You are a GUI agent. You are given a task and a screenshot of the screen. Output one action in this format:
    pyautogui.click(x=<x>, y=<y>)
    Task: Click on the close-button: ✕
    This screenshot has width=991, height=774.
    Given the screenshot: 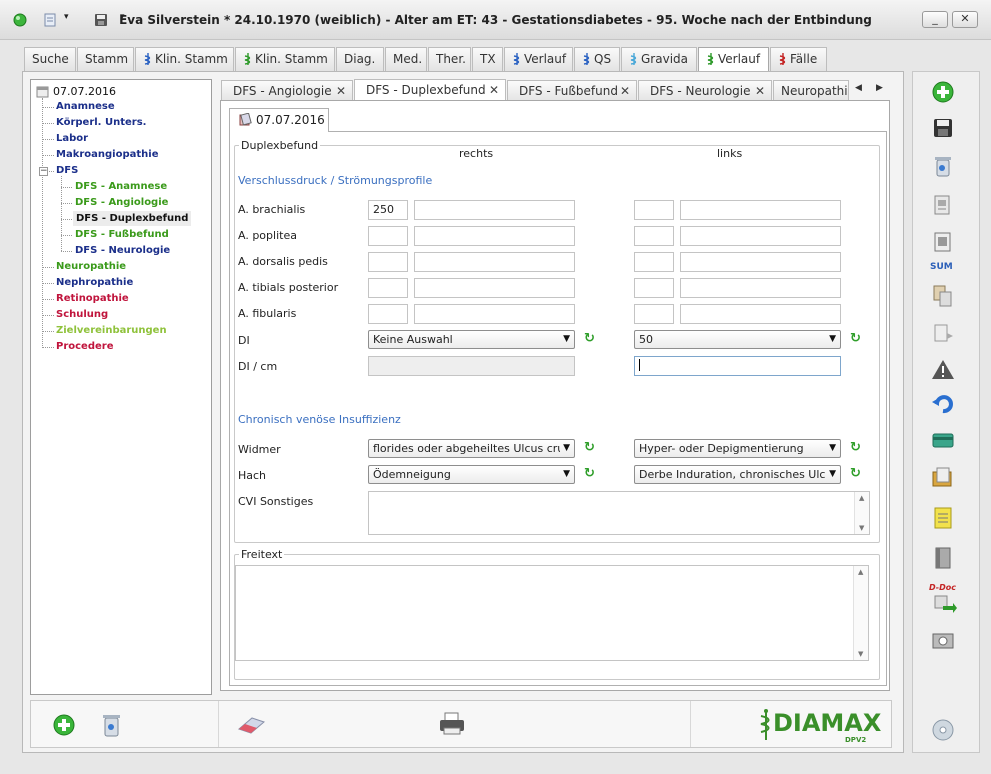 What is the action you would take?
    pyautogui.click(x=965, y=19)
    